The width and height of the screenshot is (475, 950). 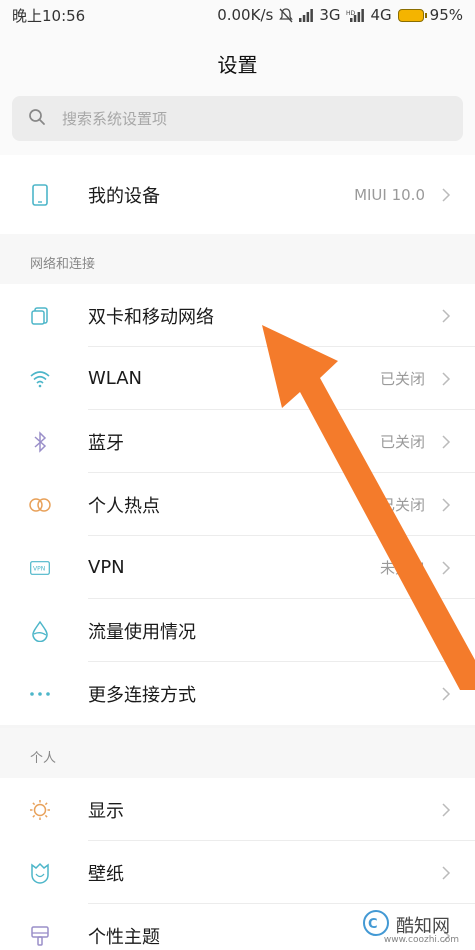 What do you see at coordinates (412, 15) in the screenshot?
I see `battery-icon` at bounding box center [412, 15].